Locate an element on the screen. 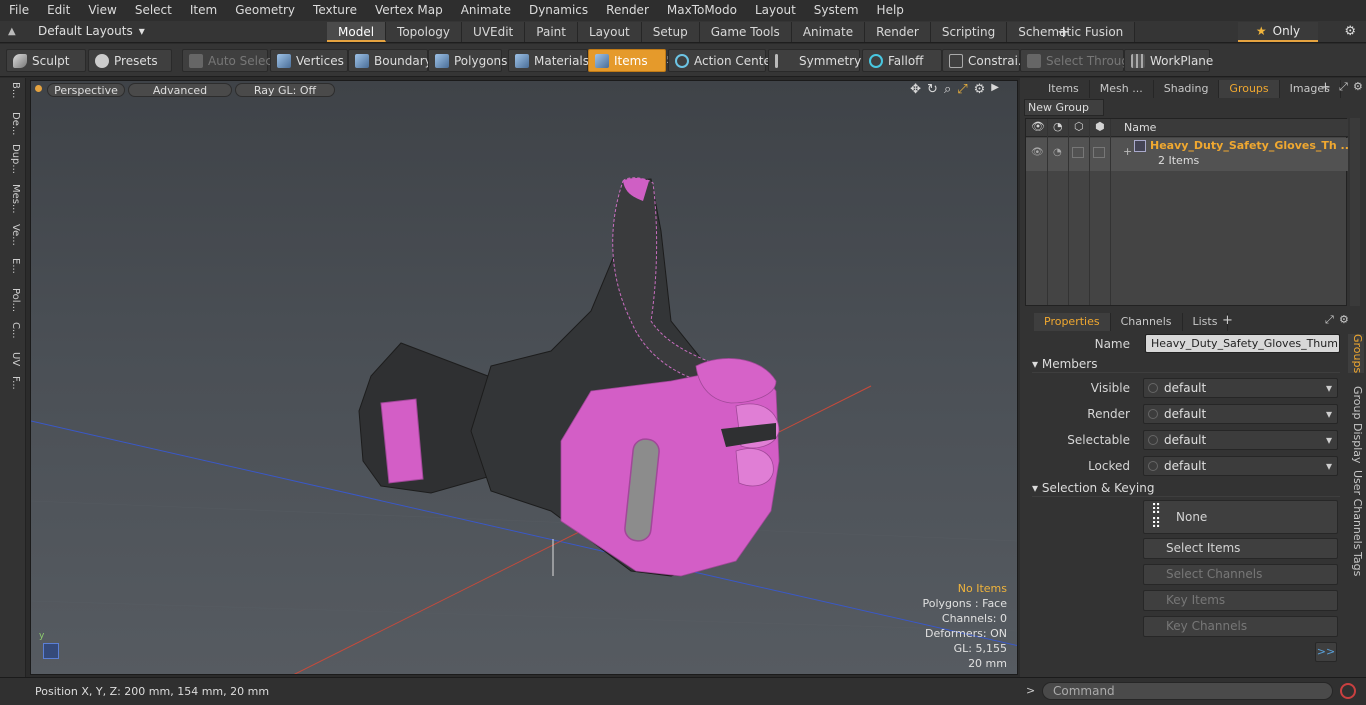  left-tab-8: UV is located at coordinates (12, 359).